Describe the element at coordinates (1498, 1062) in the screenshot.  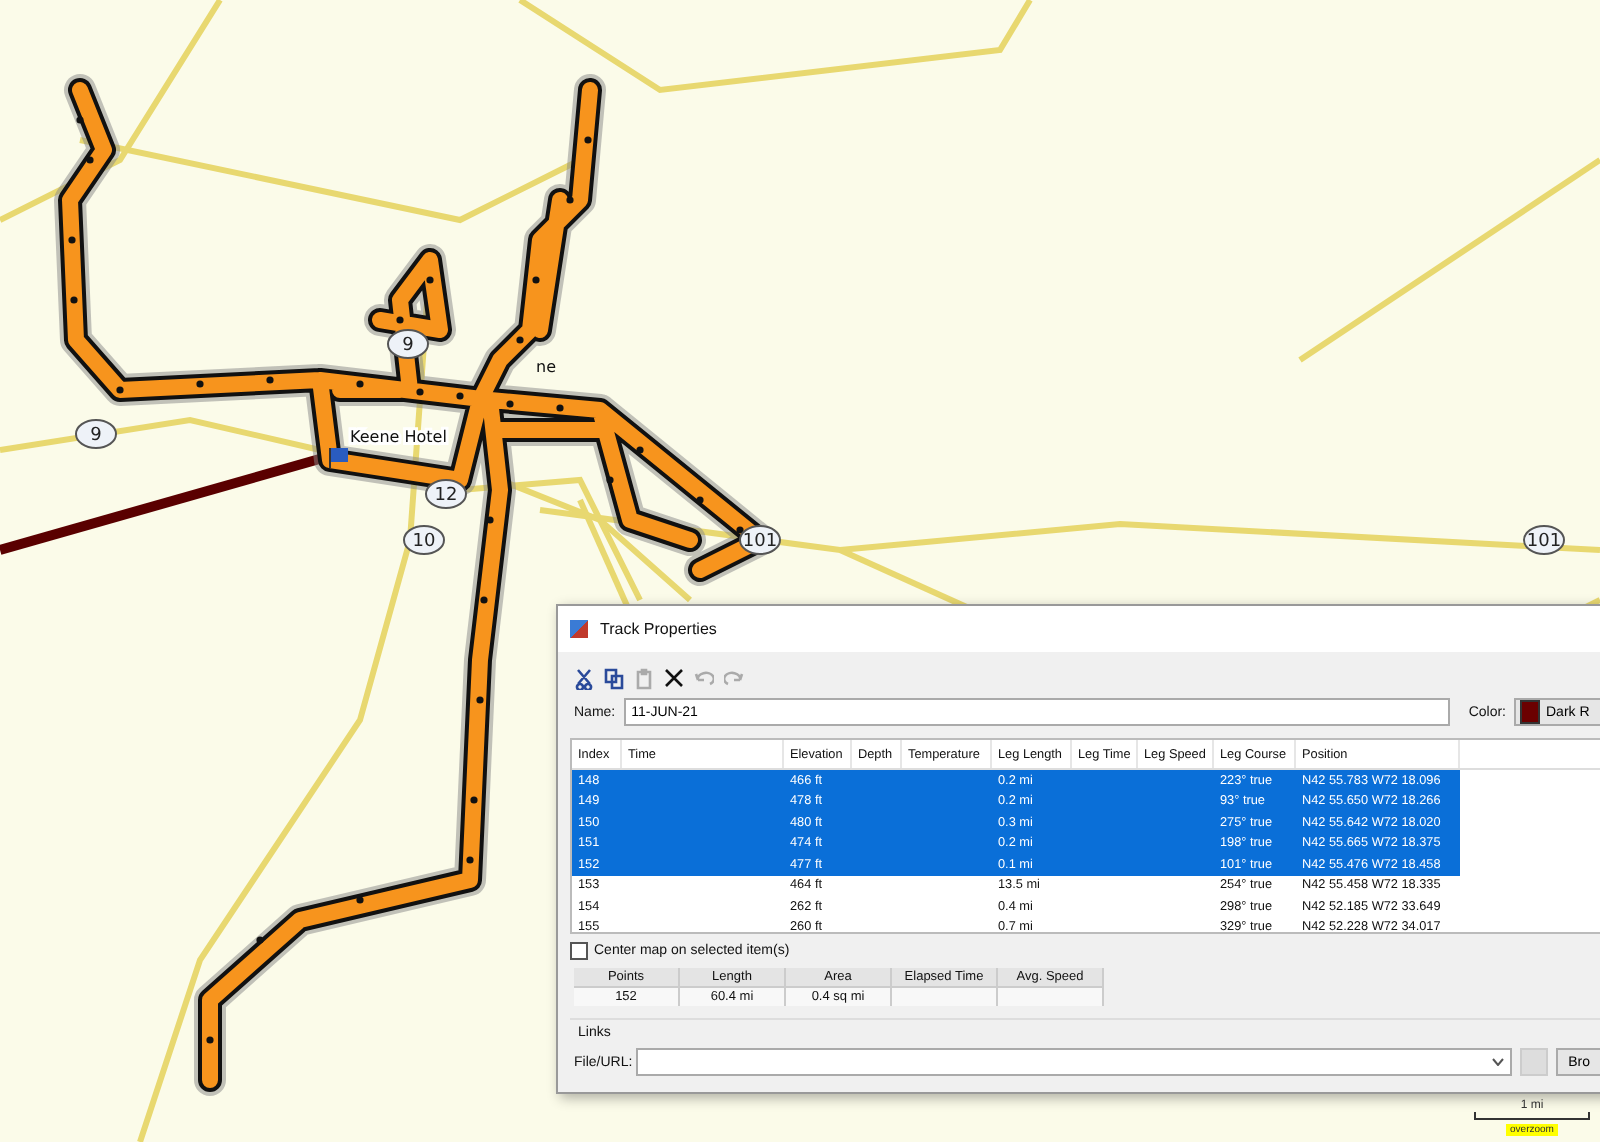
I see `caret-icon` at that location.